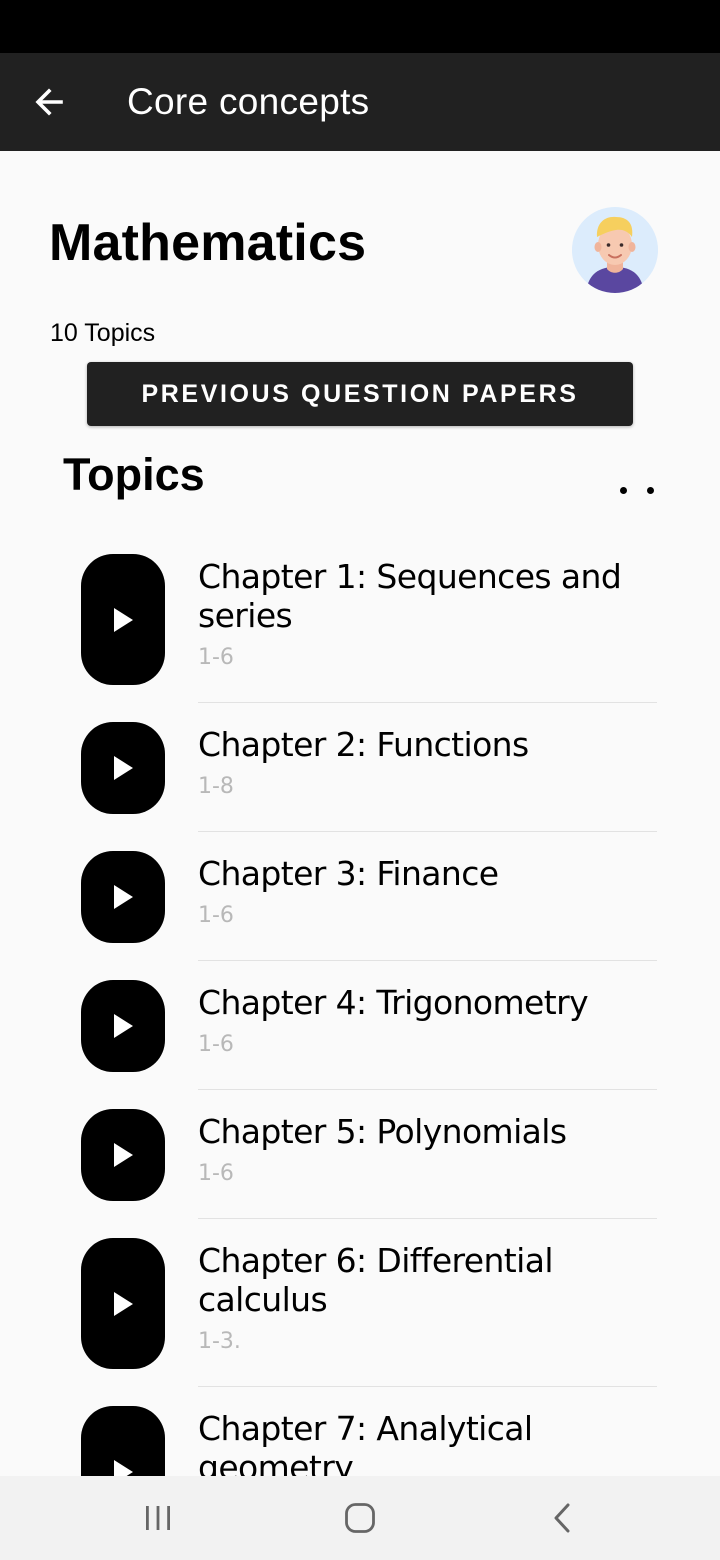 This screenshot has width=720, height=1560. I want to click on app-bar: Core concepts, so click(360, 102).